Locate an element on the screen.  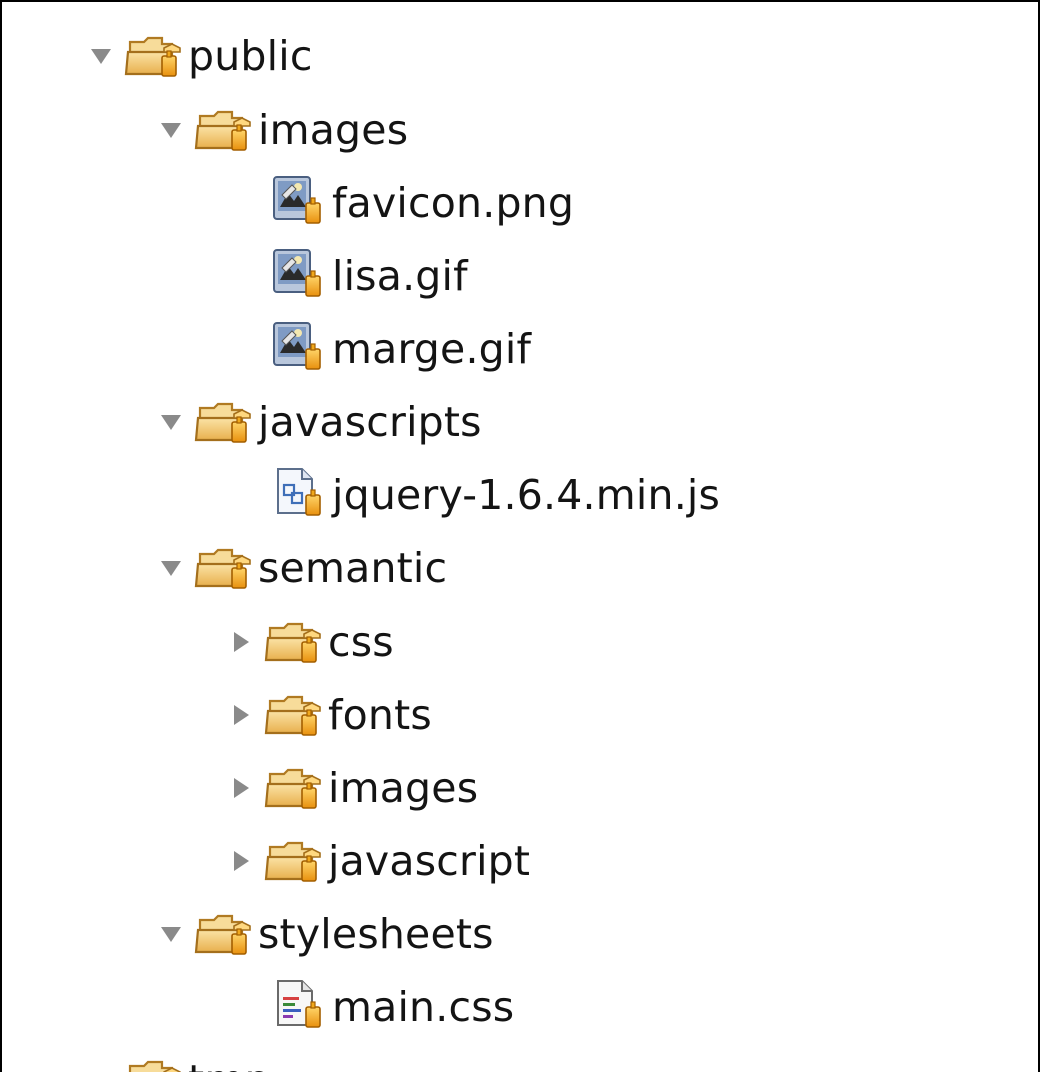
tree-item-marge-gif: marge.gif is located at coordinates (399, 349).